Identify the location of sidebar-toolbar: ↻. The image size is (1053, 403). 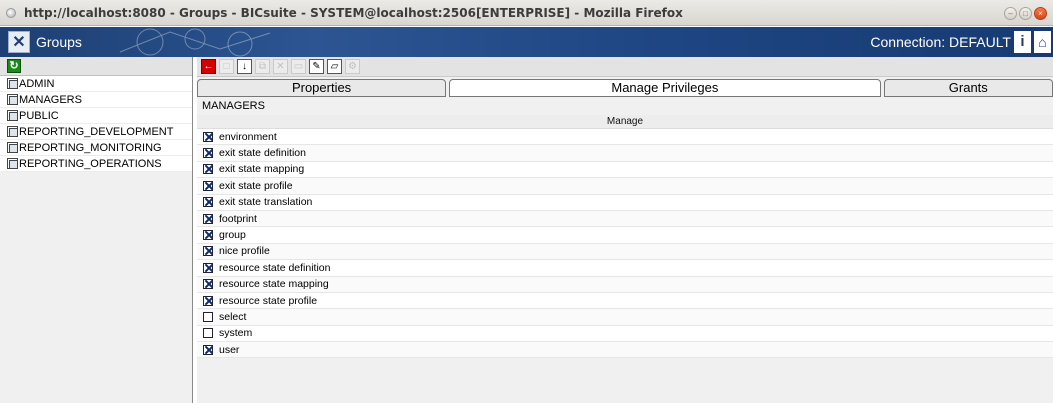
(96, 66).